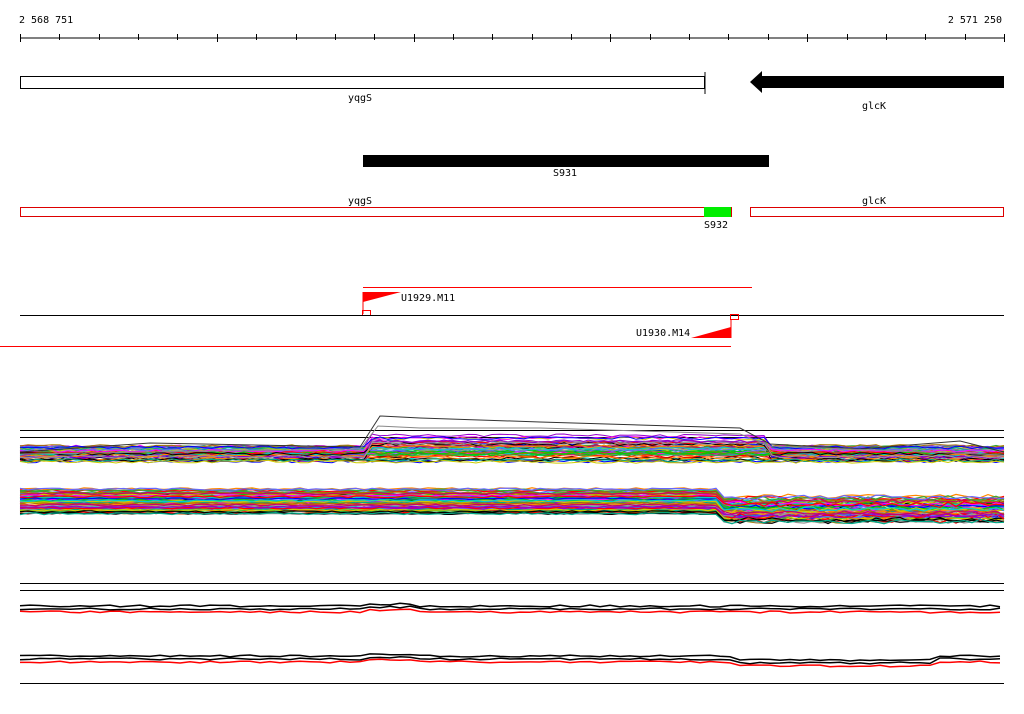  I want to click on promoter-track: U1929.M11 U1930.M14, so click(502, 317).